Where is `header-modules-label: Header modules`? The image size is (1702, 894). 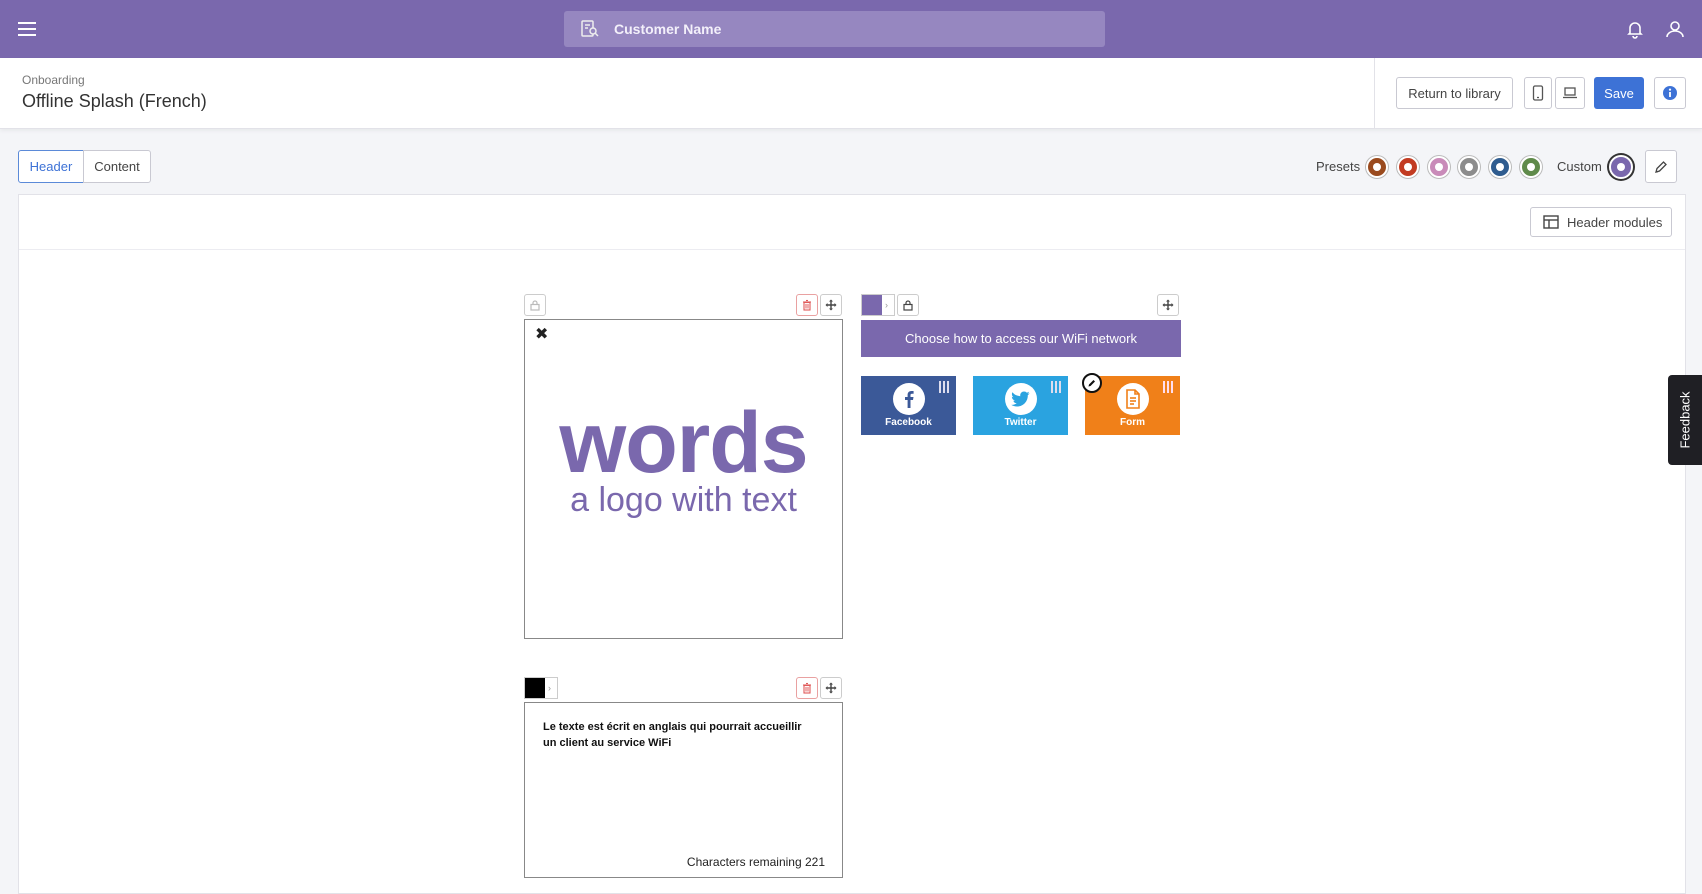 header-modules-label: Header modules is located at coordinates (1615, 222).